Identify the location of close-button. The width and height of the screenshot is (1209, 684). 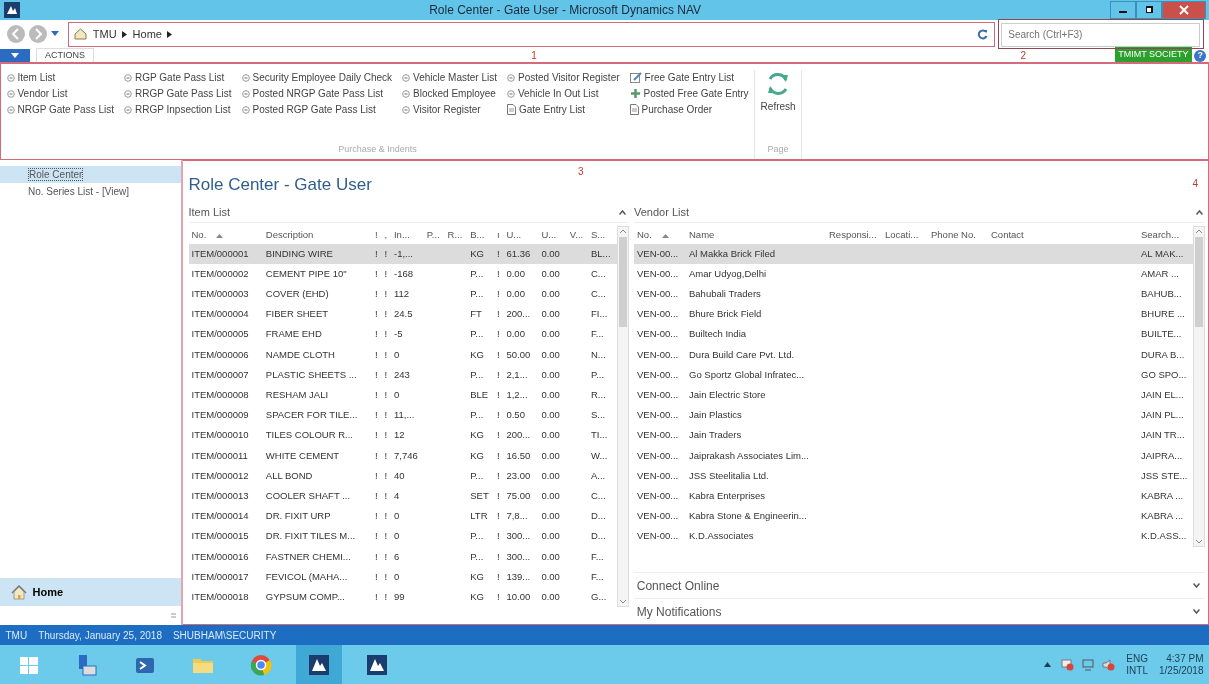
(1184, 10).